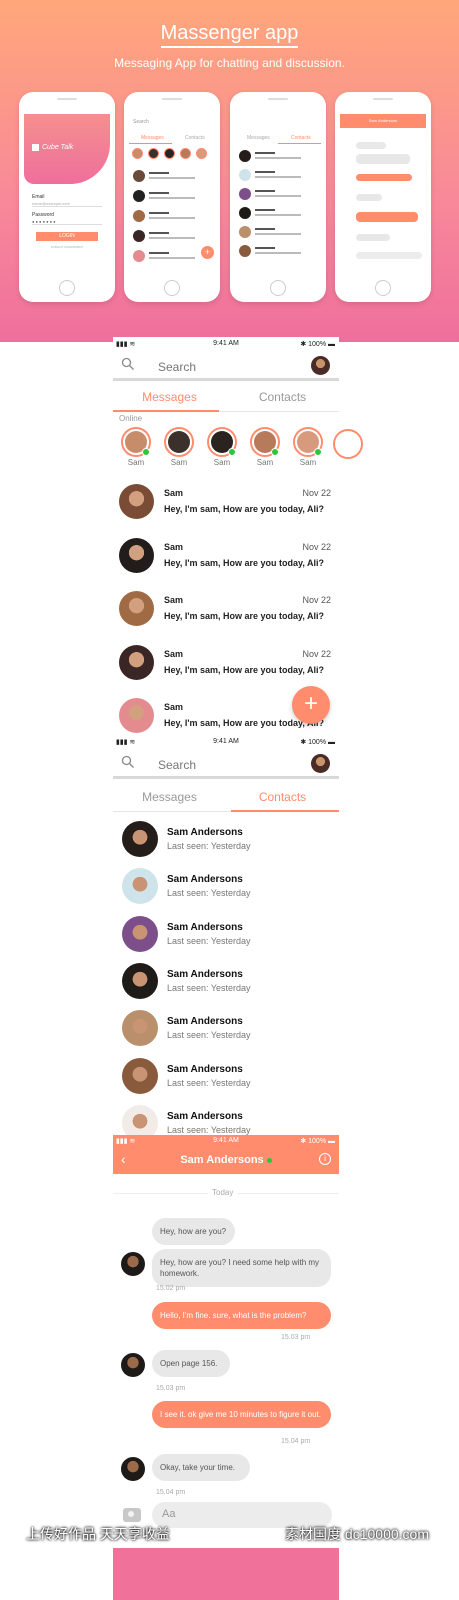 The image size is (459, 1600). What do you see at coordinates (226, 1574) in the screenshot?
I see `footer-bar` at bounding box center [226, 1574].